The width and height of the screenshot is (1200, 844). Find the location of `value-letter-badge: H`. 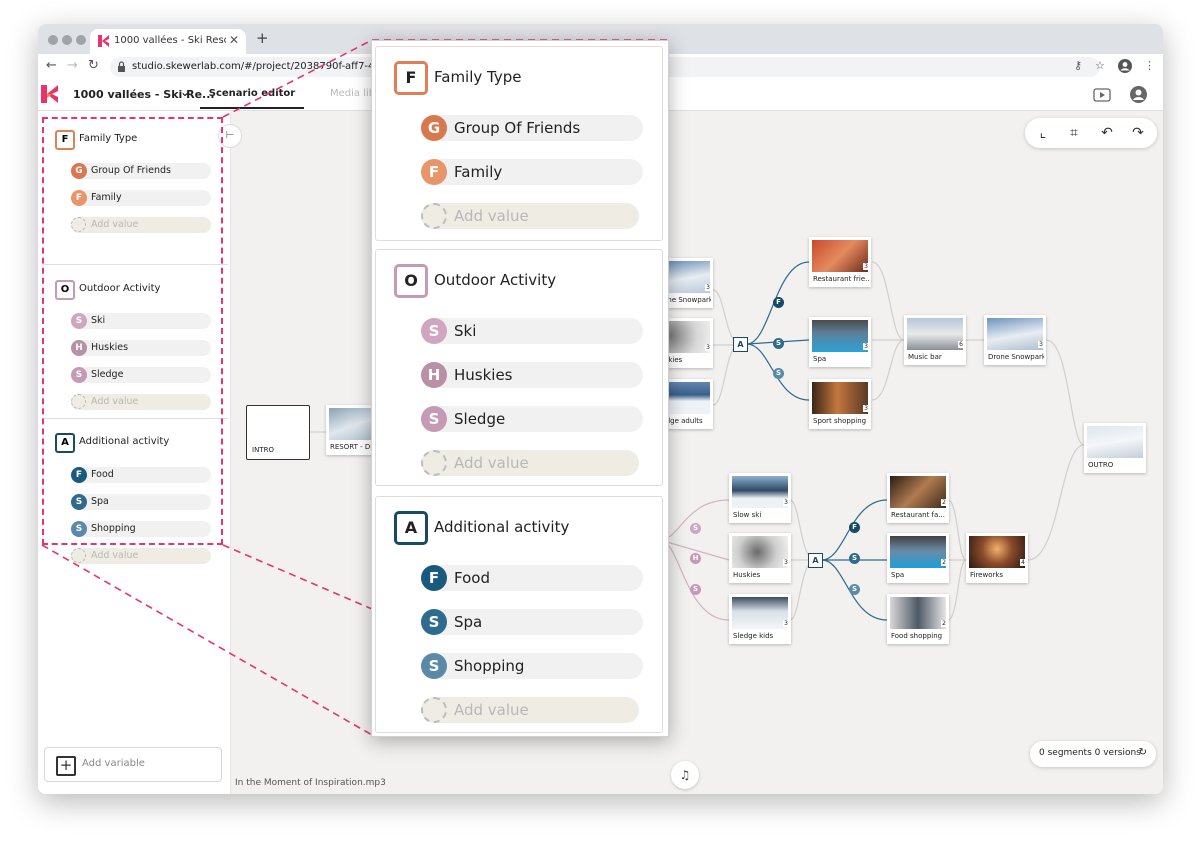

value-letter-badge: H is located at coordinates (434, 375).